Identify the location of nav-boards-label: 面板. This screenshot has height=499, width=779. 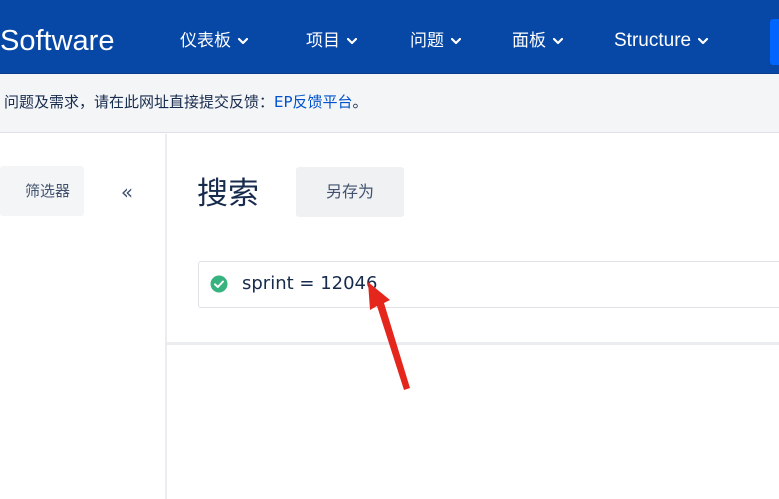
(529, 41).